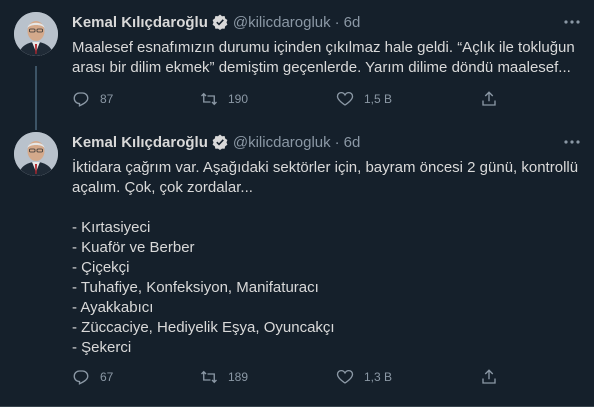 This screenshot has height=407, width=594. I want to click on like-button: 1,5 B, so click(364, 99).